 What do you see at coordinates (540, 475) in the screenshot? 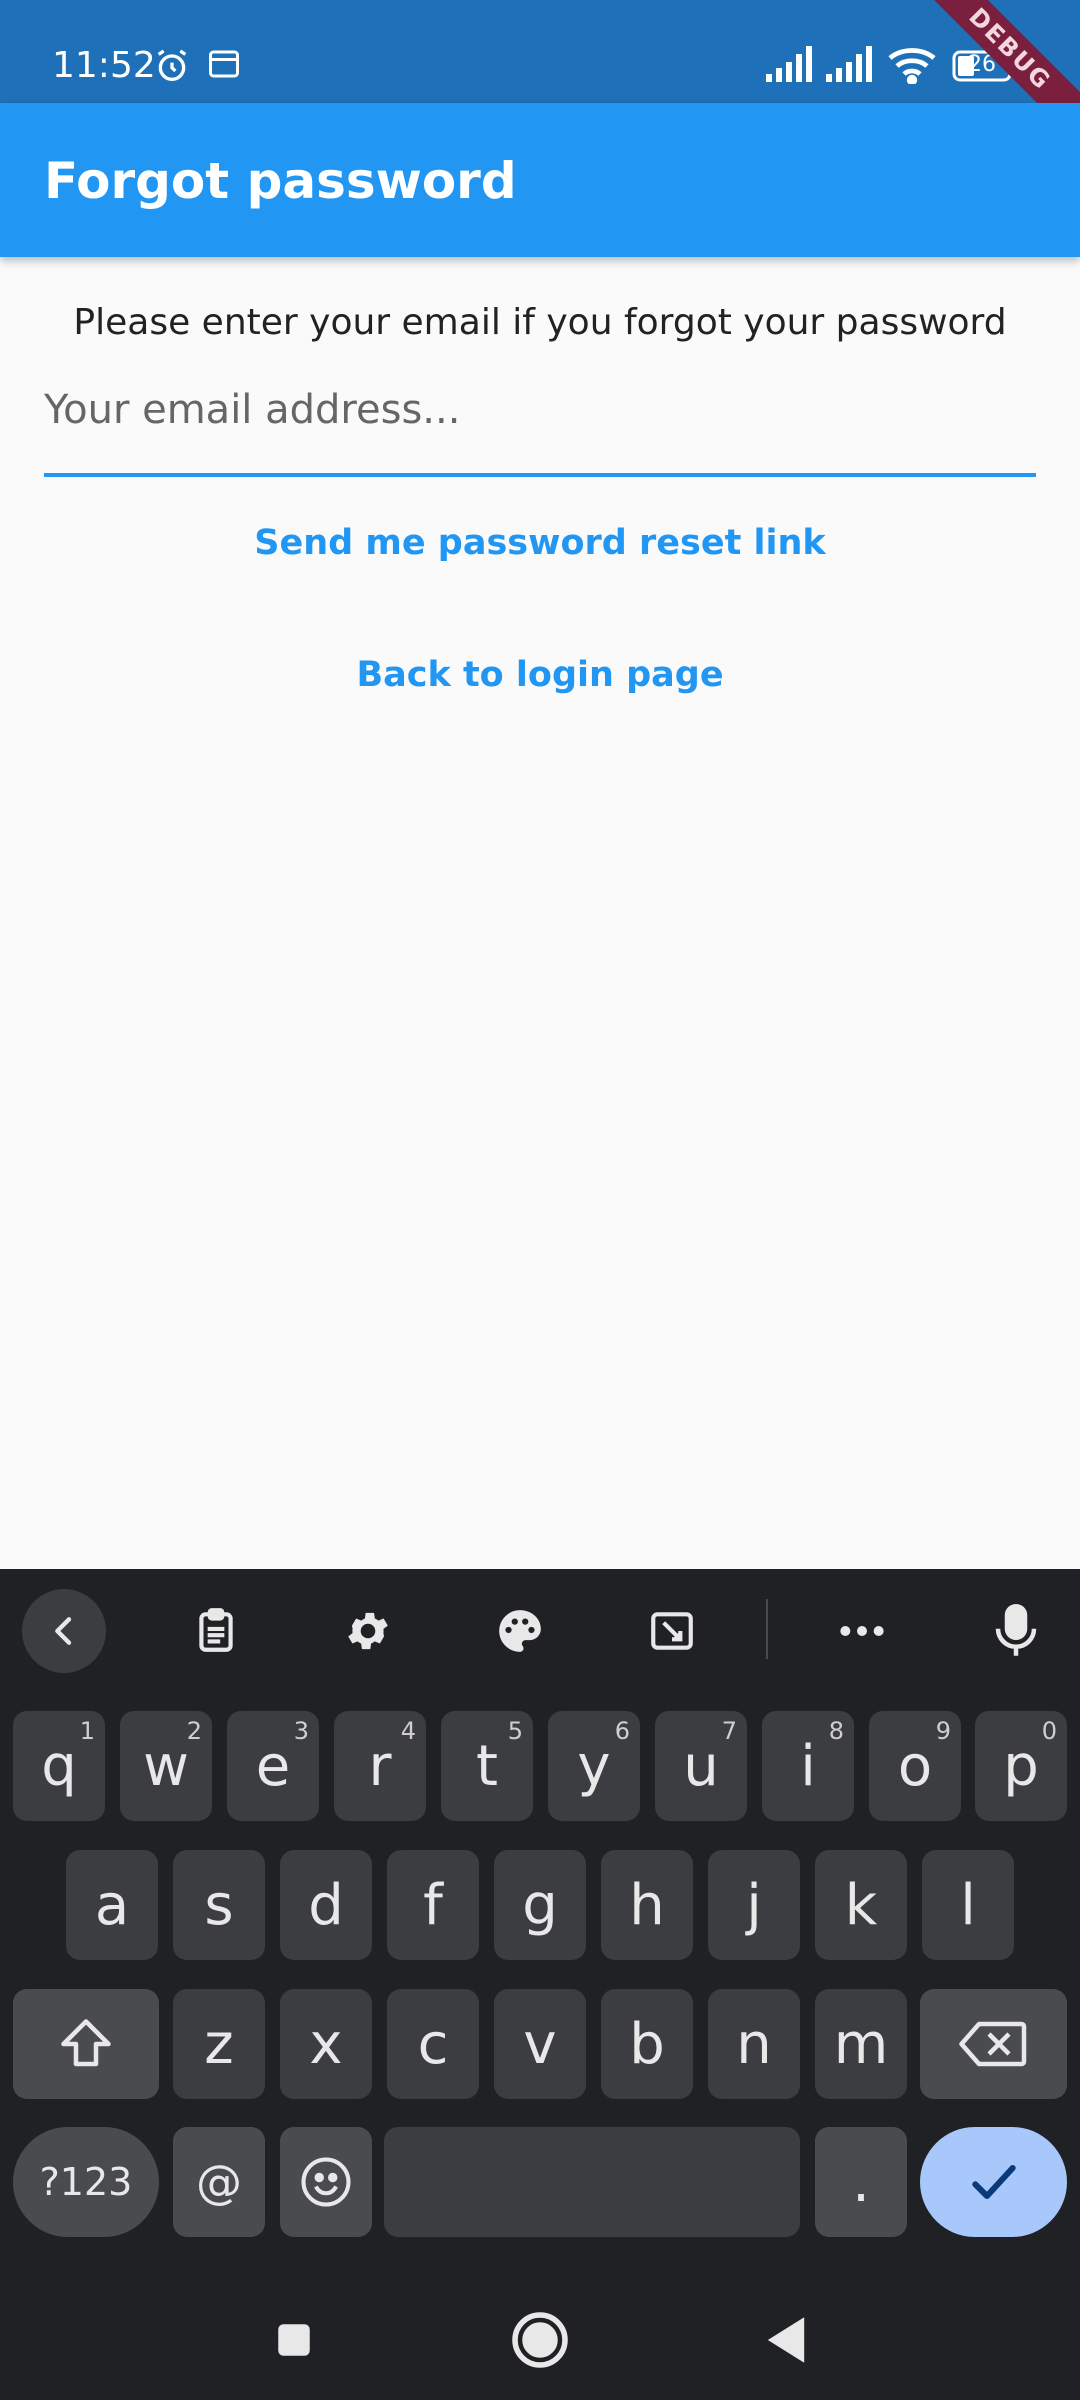
I see `email-field-underline` at bounding box center [540, 475].